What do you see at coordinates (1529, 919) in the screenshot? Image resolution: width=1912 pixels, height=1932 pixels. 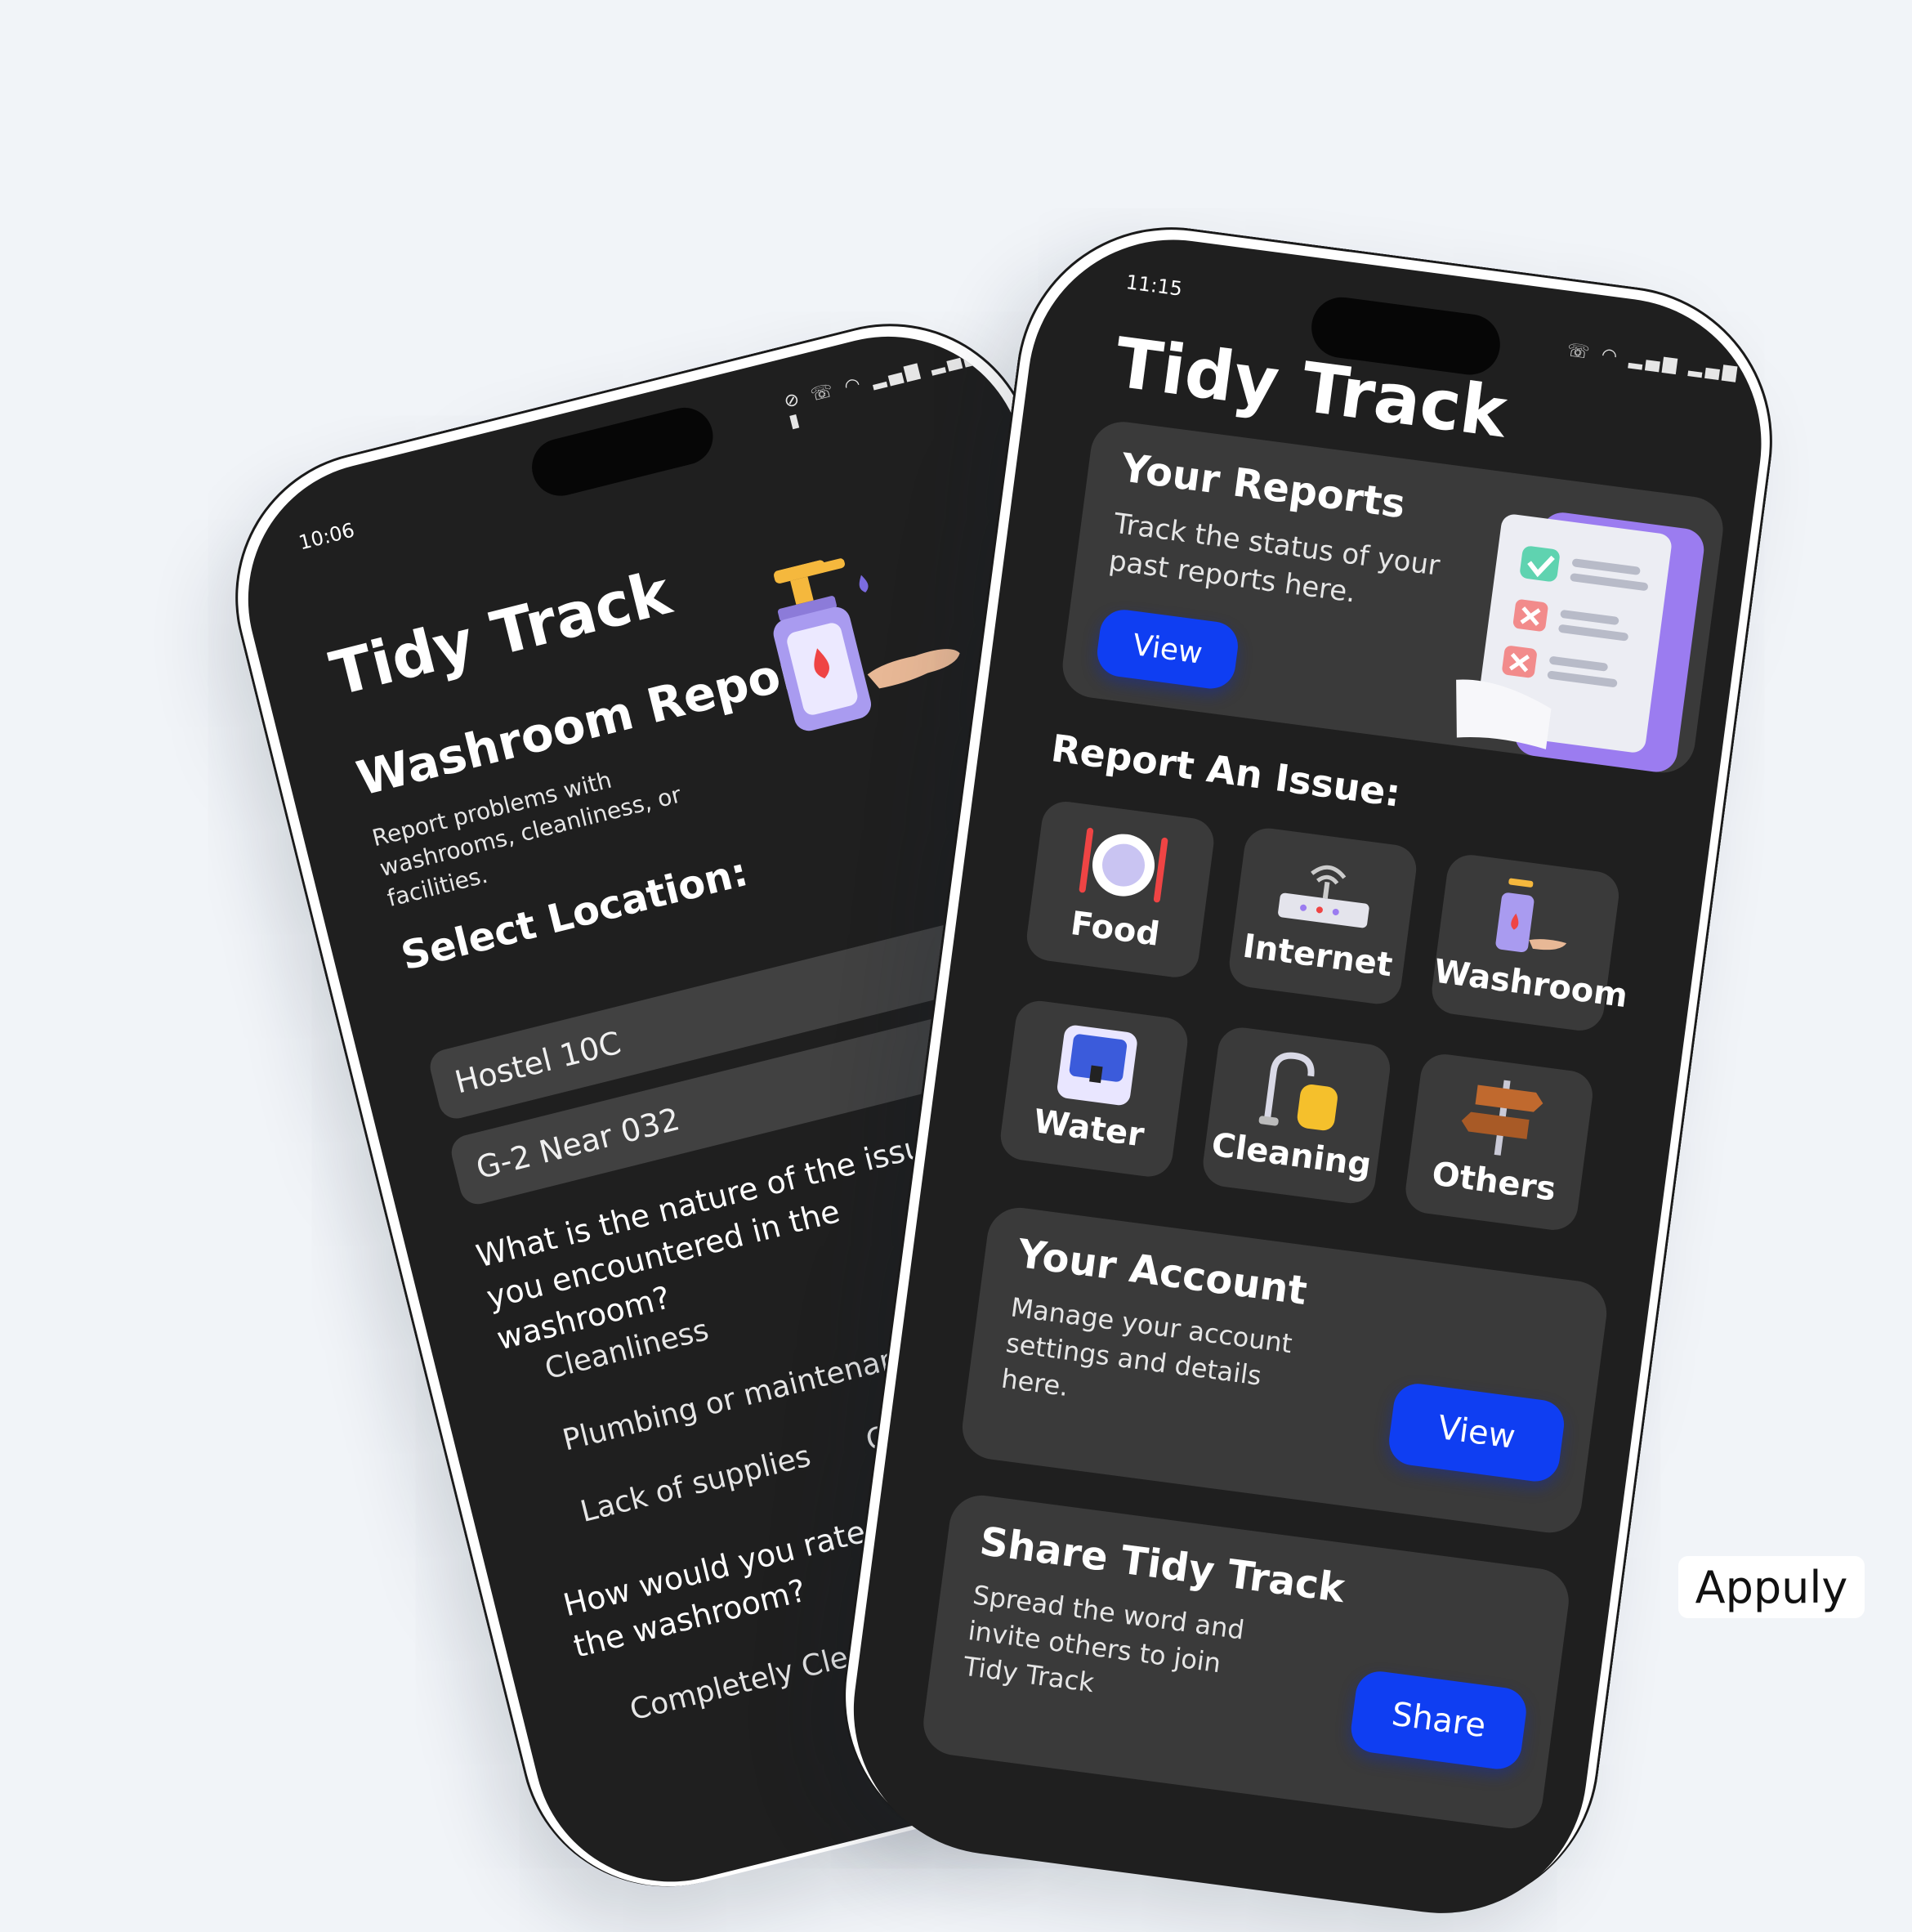 I see `soap-dispenser-icon` at bounding box center [1529, 919].